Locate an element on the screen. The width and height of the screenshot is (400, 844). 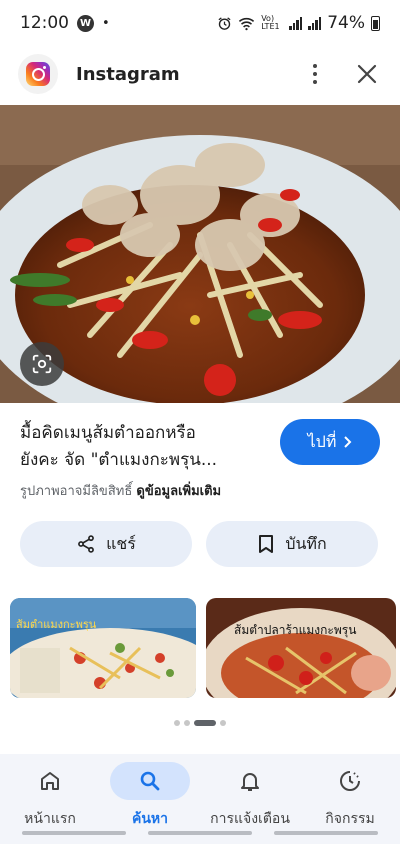
related-photo-1: ส้มตำแมงกะพรุน is located at coordinates (103, 648).